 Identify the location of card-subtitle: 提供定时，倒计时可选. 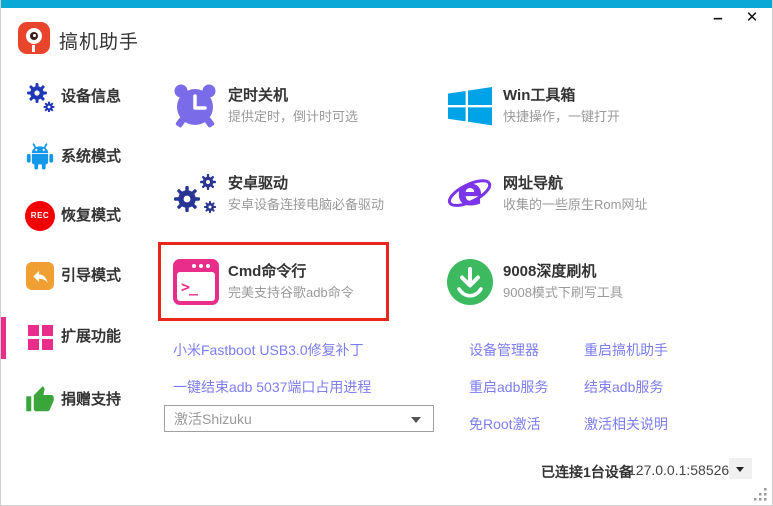
(293, 116).